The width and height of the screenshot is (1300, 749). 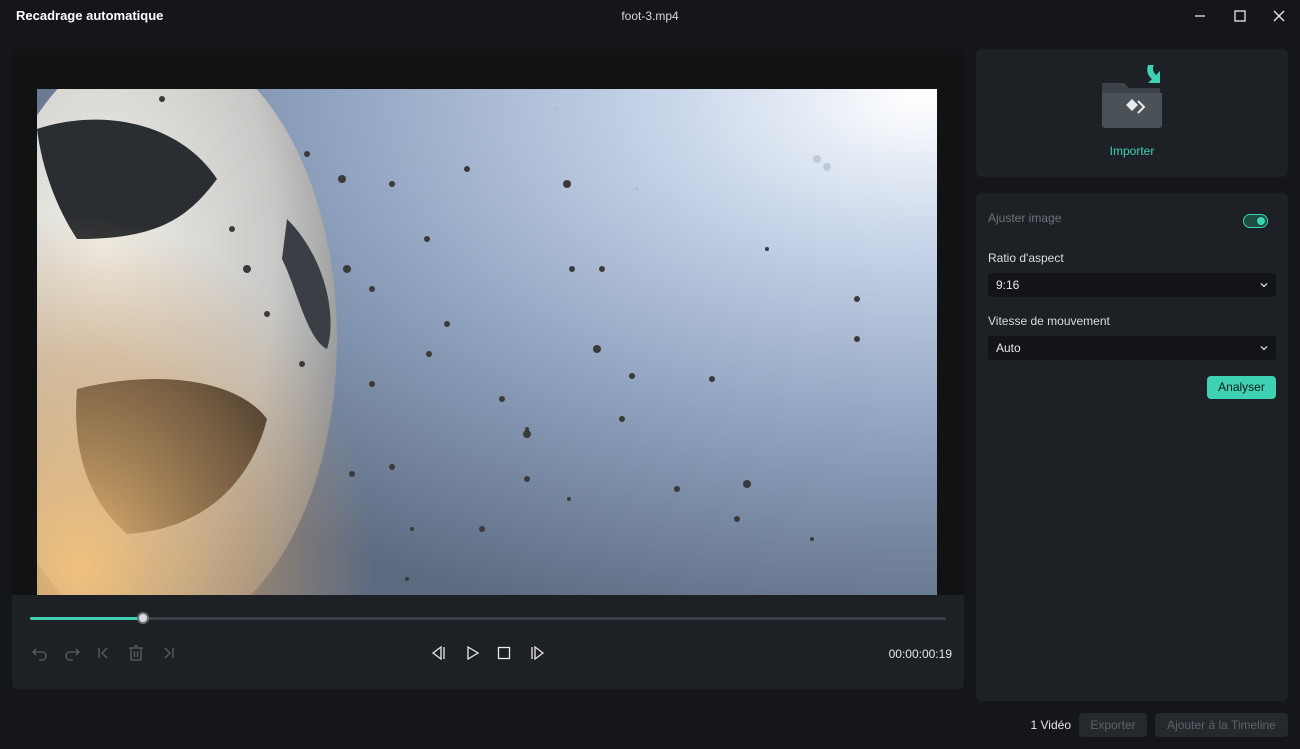 I want to click on progress-thumb, so click(x=142, y=618).